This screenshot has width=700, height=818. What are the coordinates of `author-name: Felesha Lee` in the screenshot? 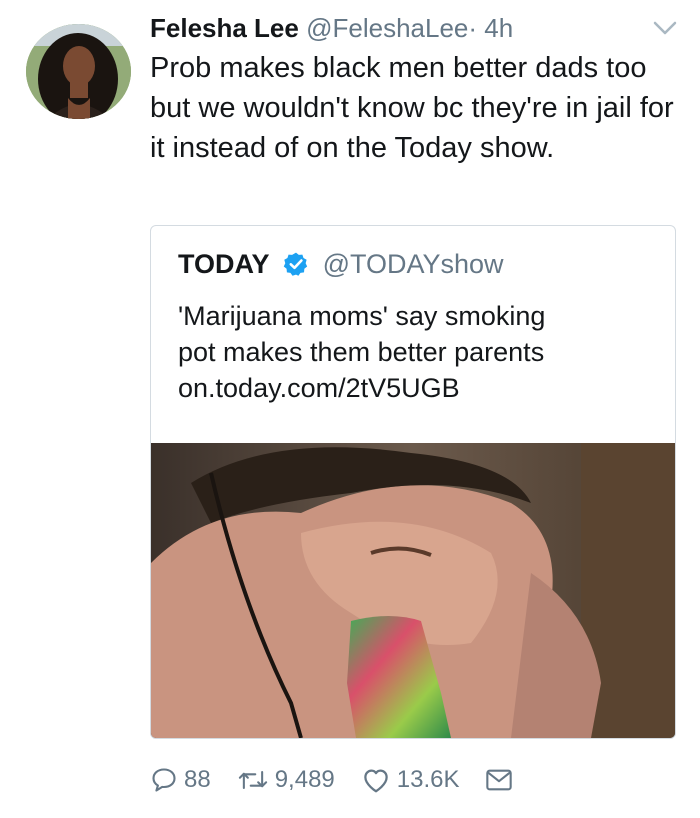 It's located at (224, 28).